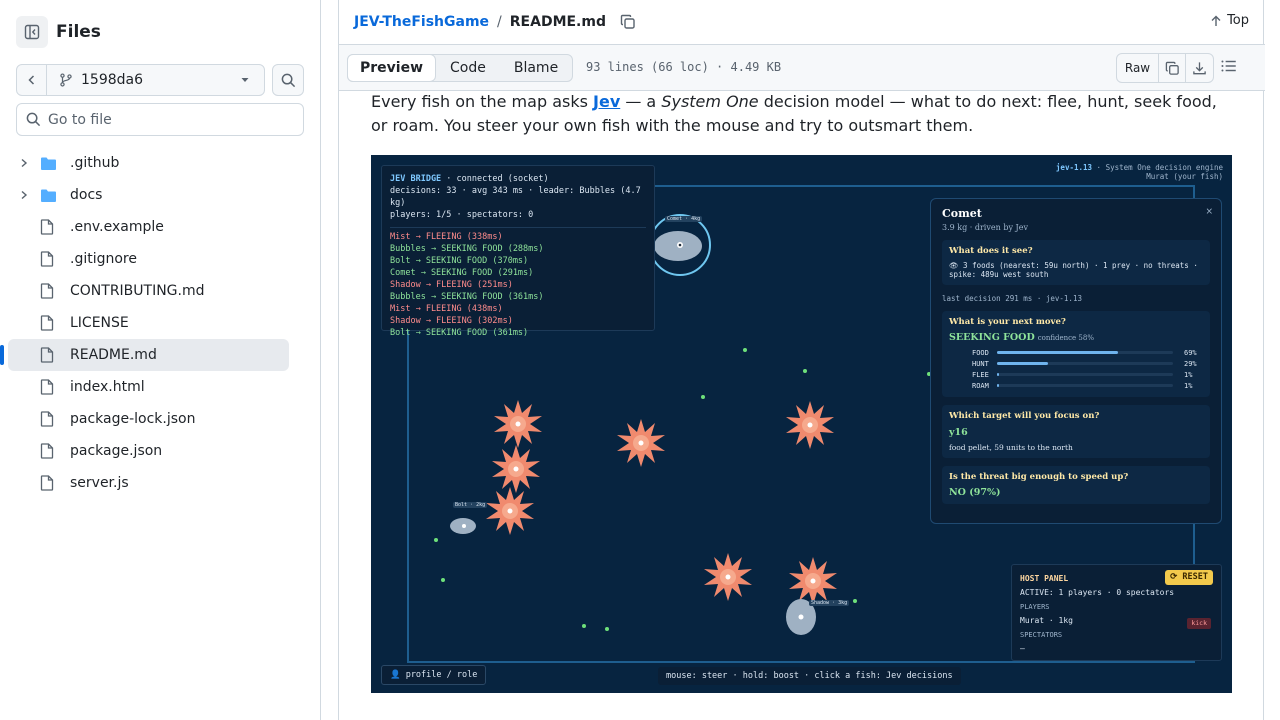  I want to click on decision-bar-label: FLEE, so click(980, 374).